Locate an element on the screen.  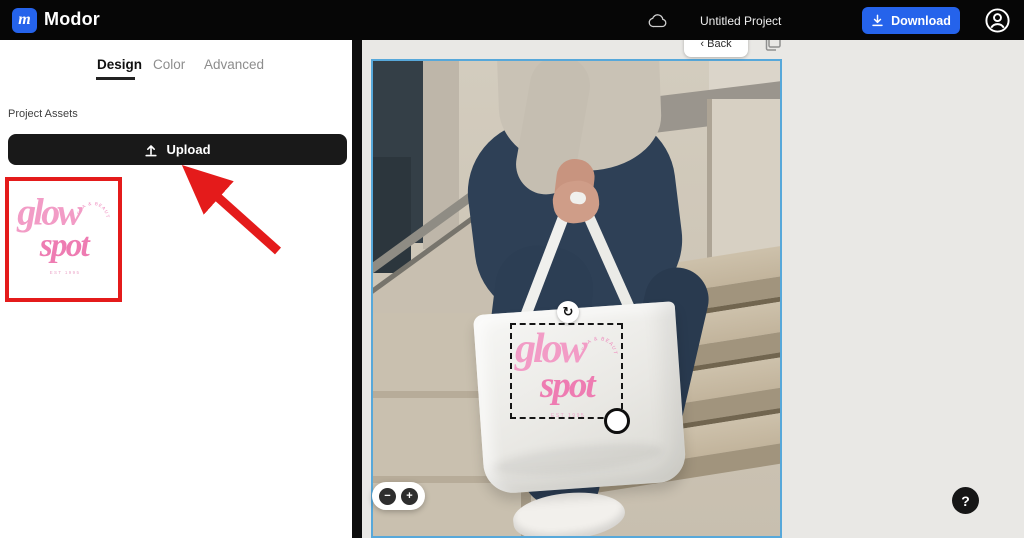
upload-button: Upload is located at coordinates (177, 149).